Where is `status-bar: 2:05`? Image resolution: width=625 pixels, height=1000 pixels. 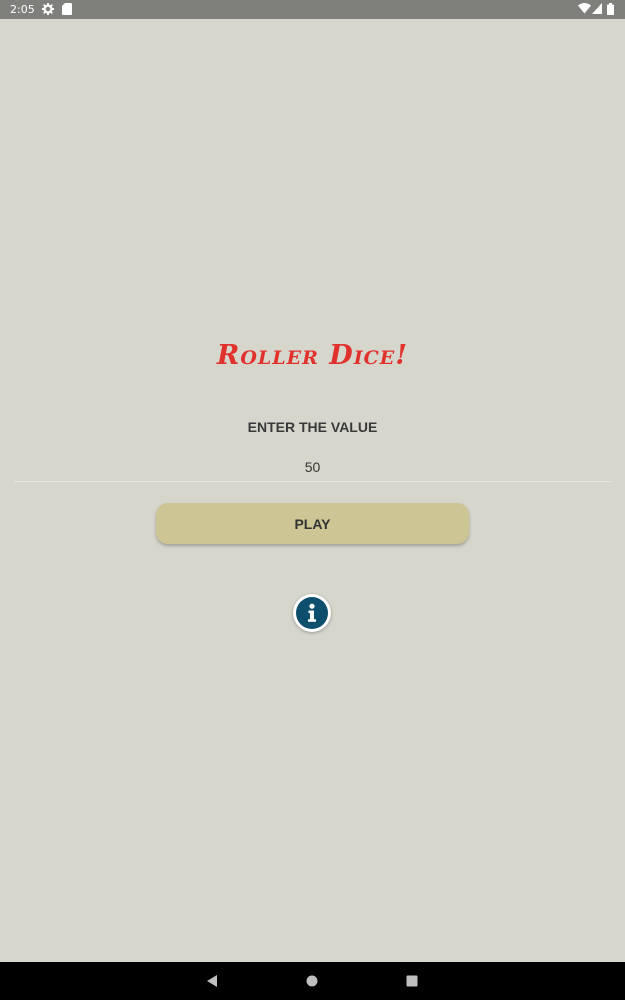 status-bar: 2:05 is located at coordinates (312, 9).